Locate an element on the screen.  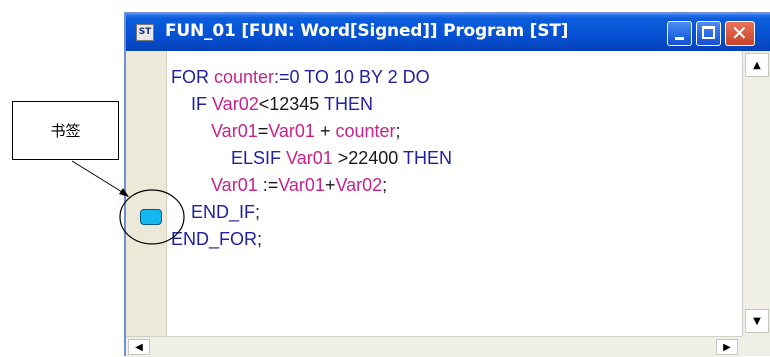
keyword-token: FOR is located at coordinates (192, 77).